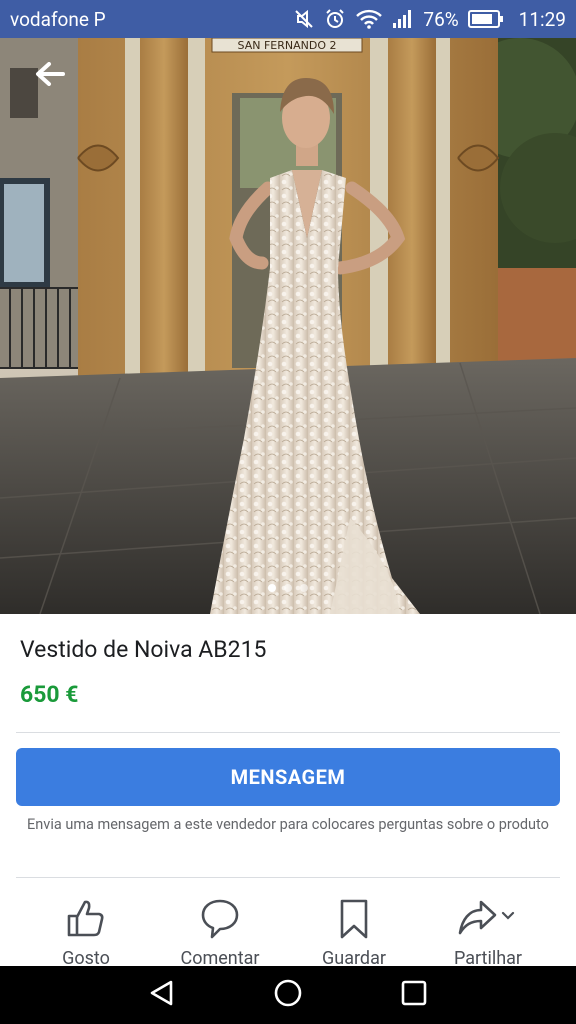  What do you see at coordinates (542, 19) in the screenshot?
I see `clock: 11:29` at bounding box center [542, 19].